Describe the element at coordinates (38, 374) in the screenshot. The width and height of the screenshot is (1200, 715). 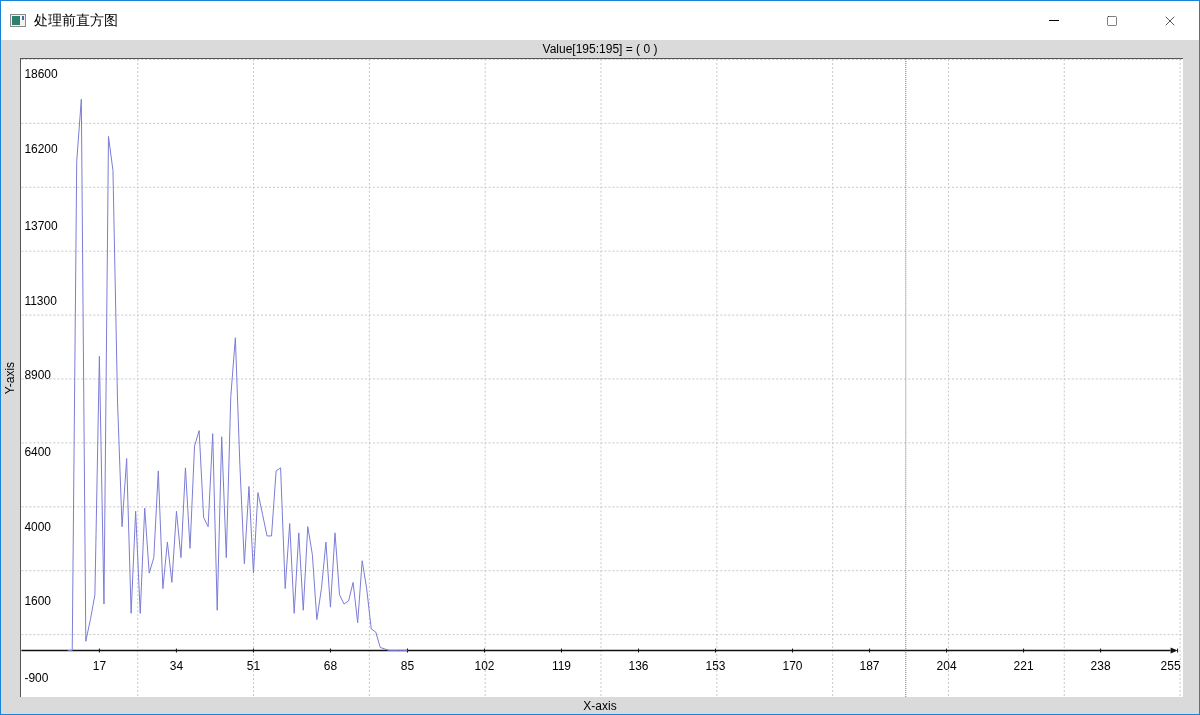
I see `y-tick-label: 8900` at that location.